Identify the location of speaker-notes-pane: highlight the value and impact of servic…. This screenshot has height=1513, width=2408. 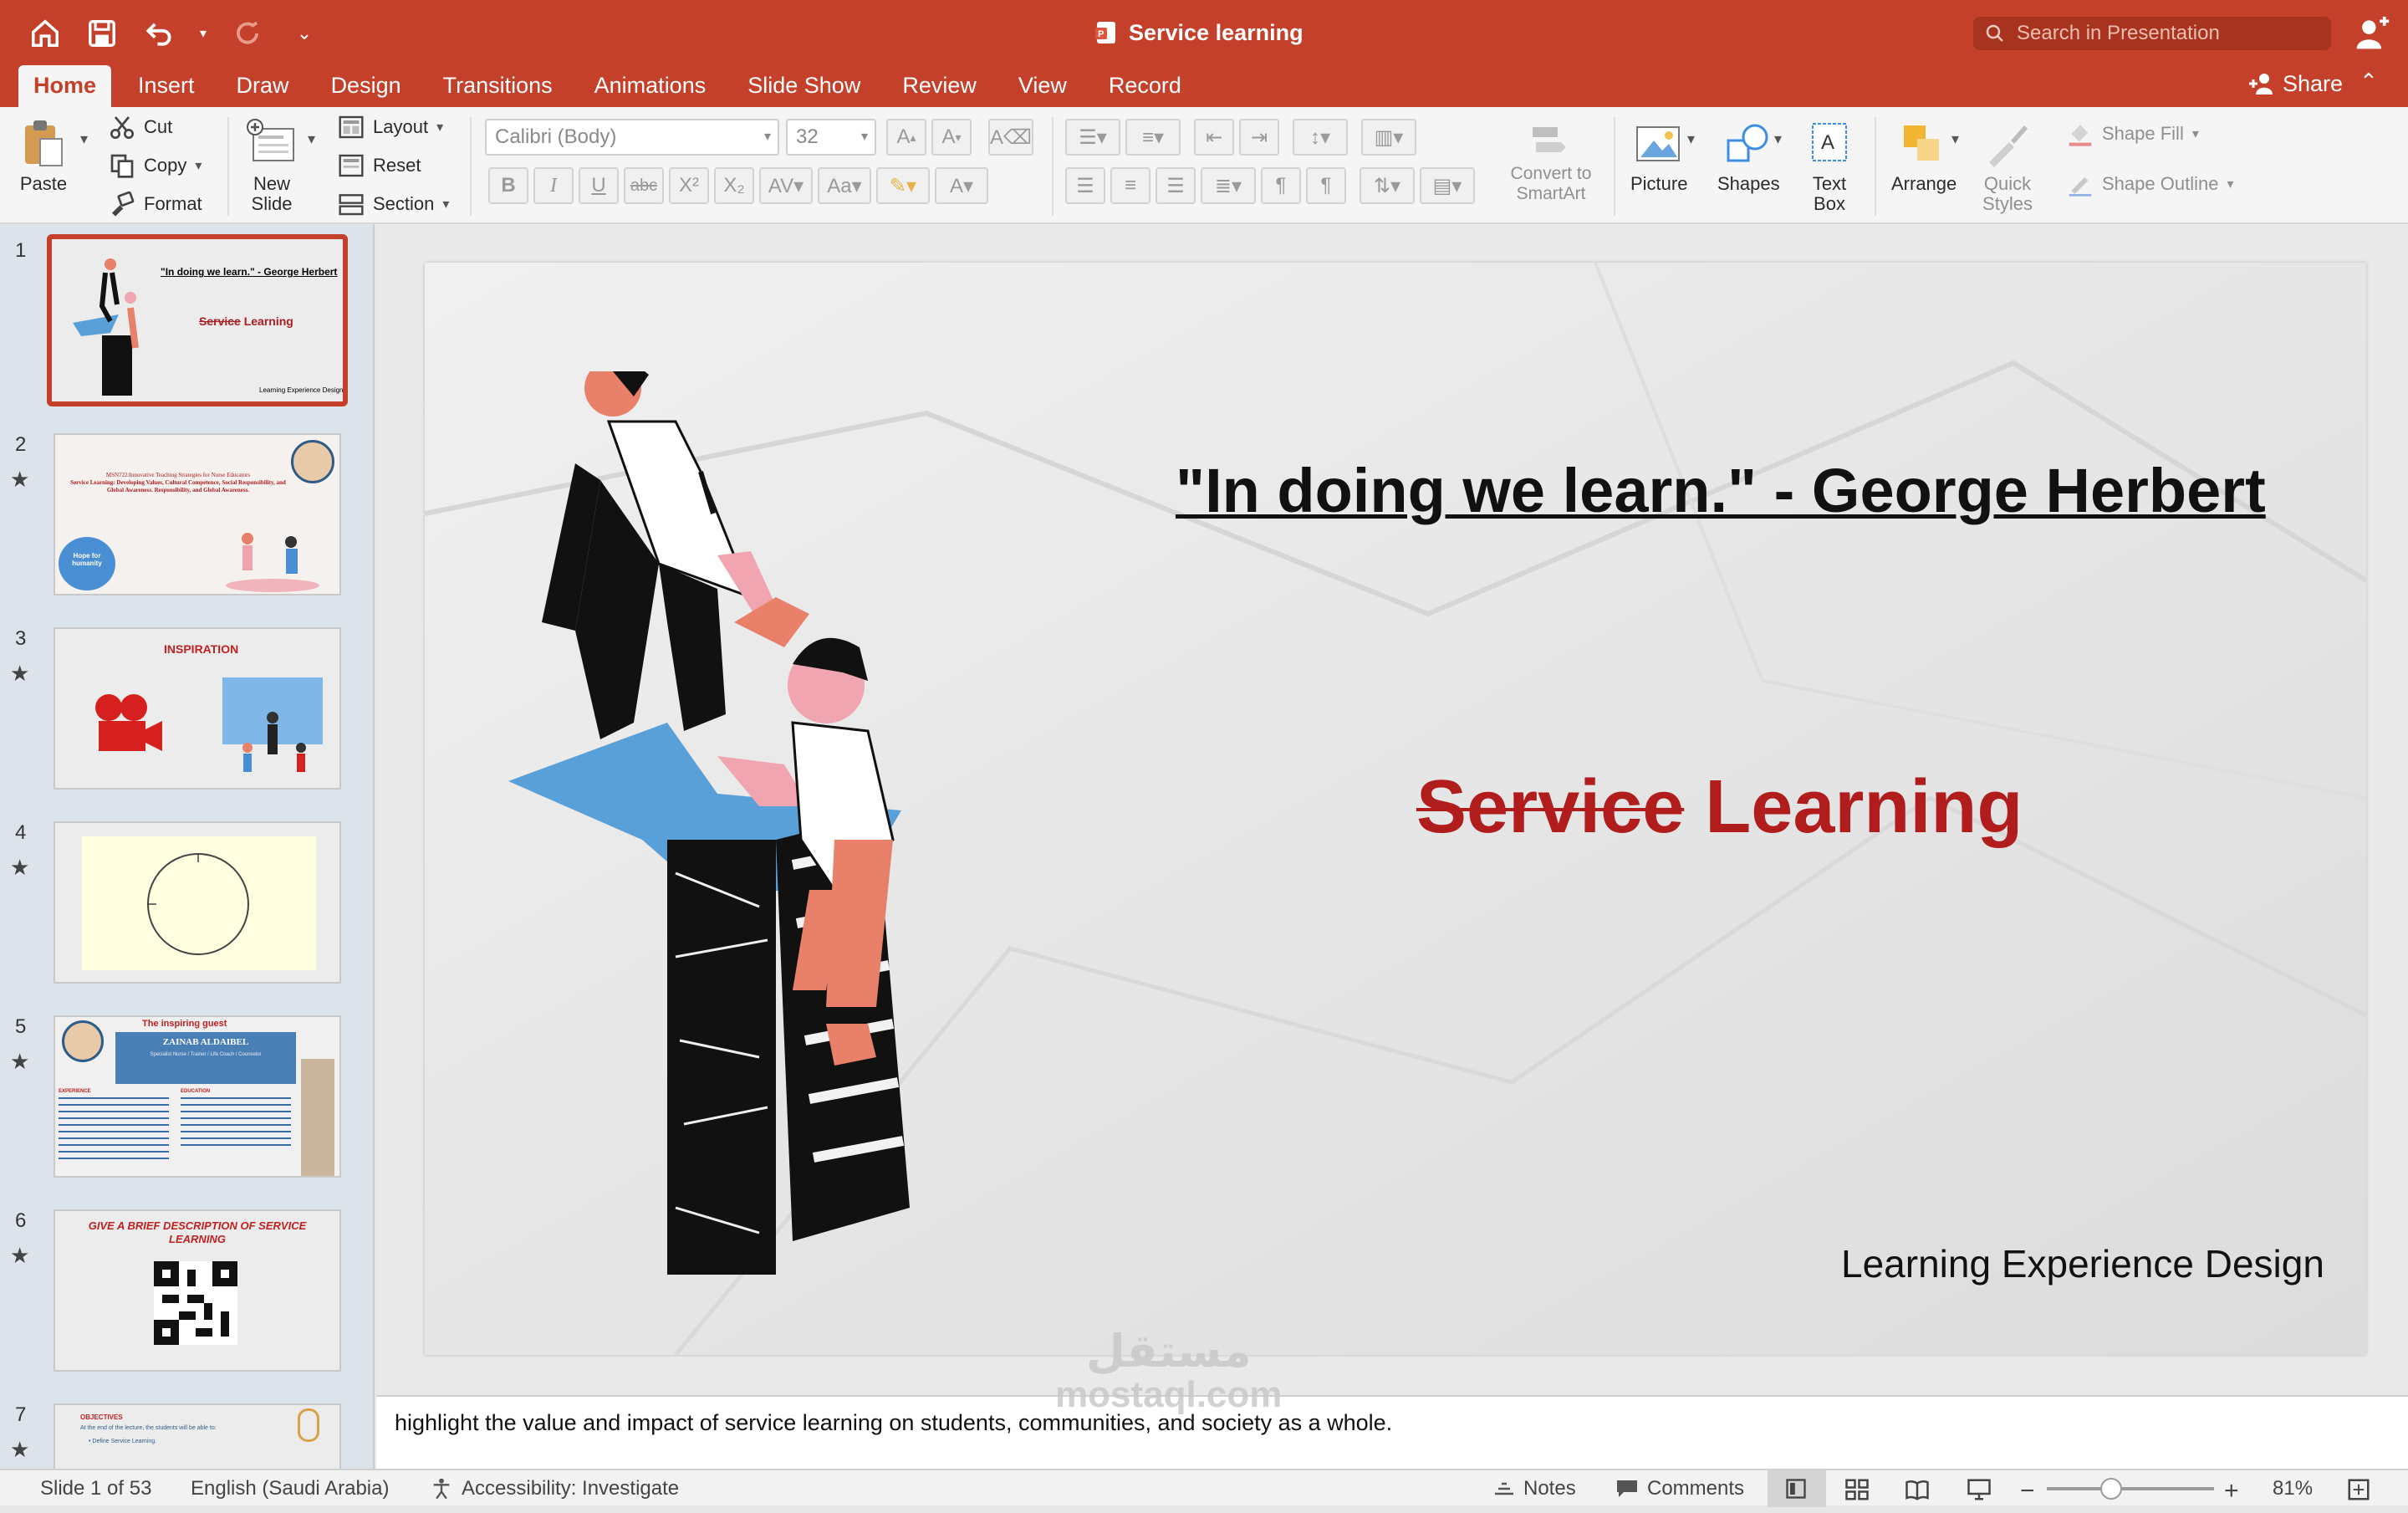
(1392, 1432).